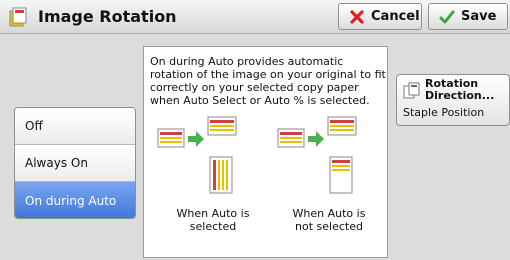 This screenshot has width=510, height=260. I want to click on staple-position-value: Staple Position, so click(444, 112).